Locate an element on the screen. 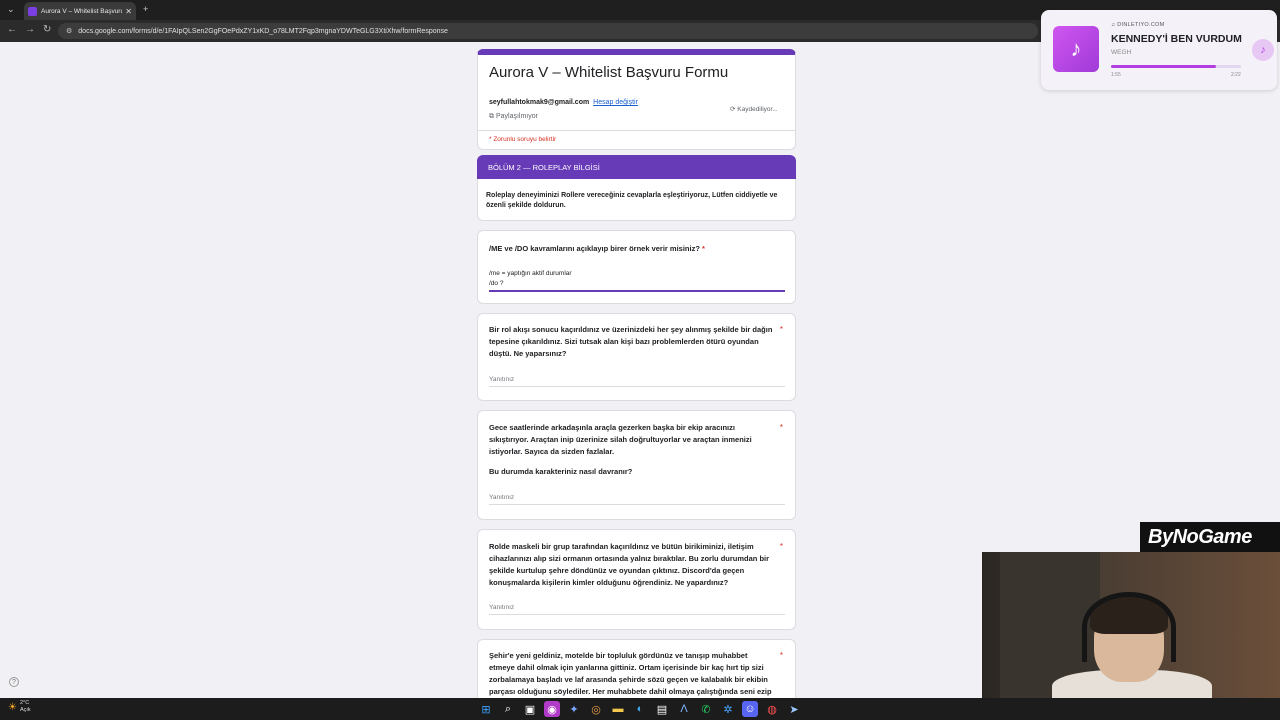  browser-tab: Aurora V – Whitelist Başvuru Fo ✕ is located at coordinates (80, 11).